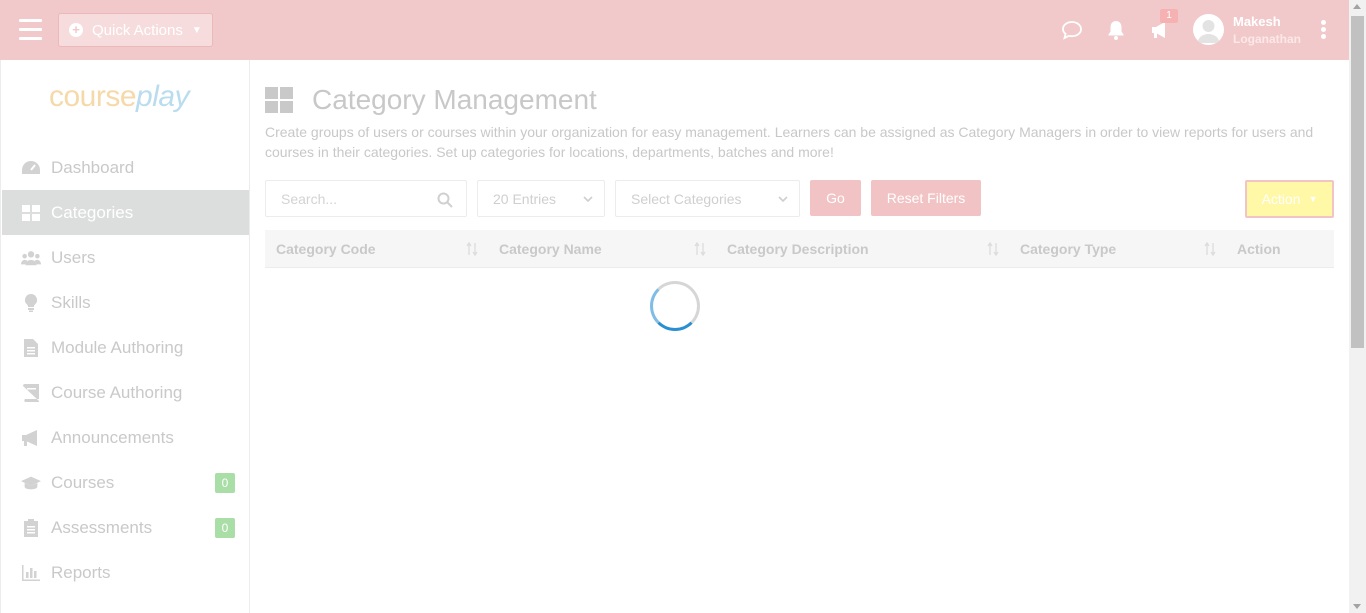 The height and width of the screenshot is (613, 1366). What do you see at coordinates (225, 528) in the screenshot?
I see `assessments-count-badge: 0` at bounding box center [225, 528].